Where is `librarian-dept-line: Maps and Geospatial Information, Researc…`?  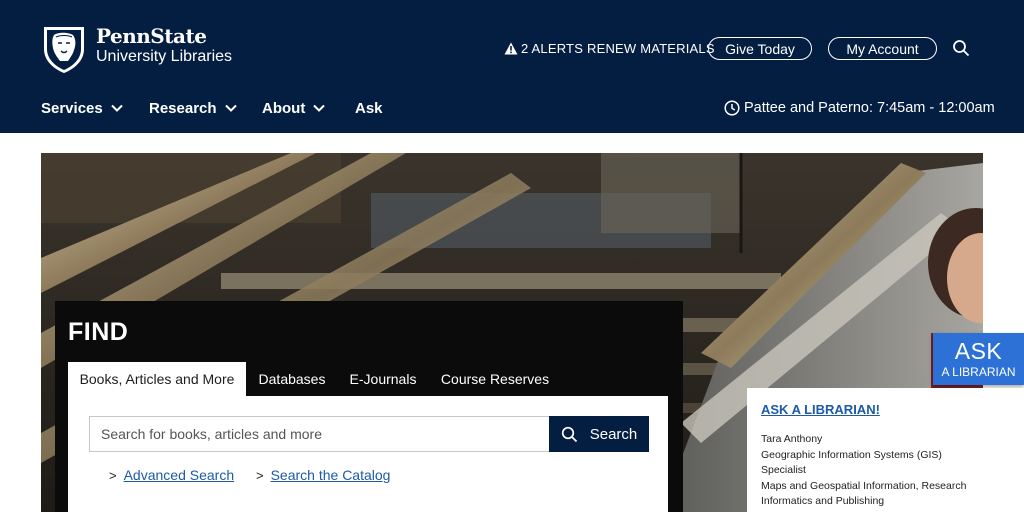 librarian-dept-line: Maps and Geospatial Information, Researc… is located at coordinates (864, 485).